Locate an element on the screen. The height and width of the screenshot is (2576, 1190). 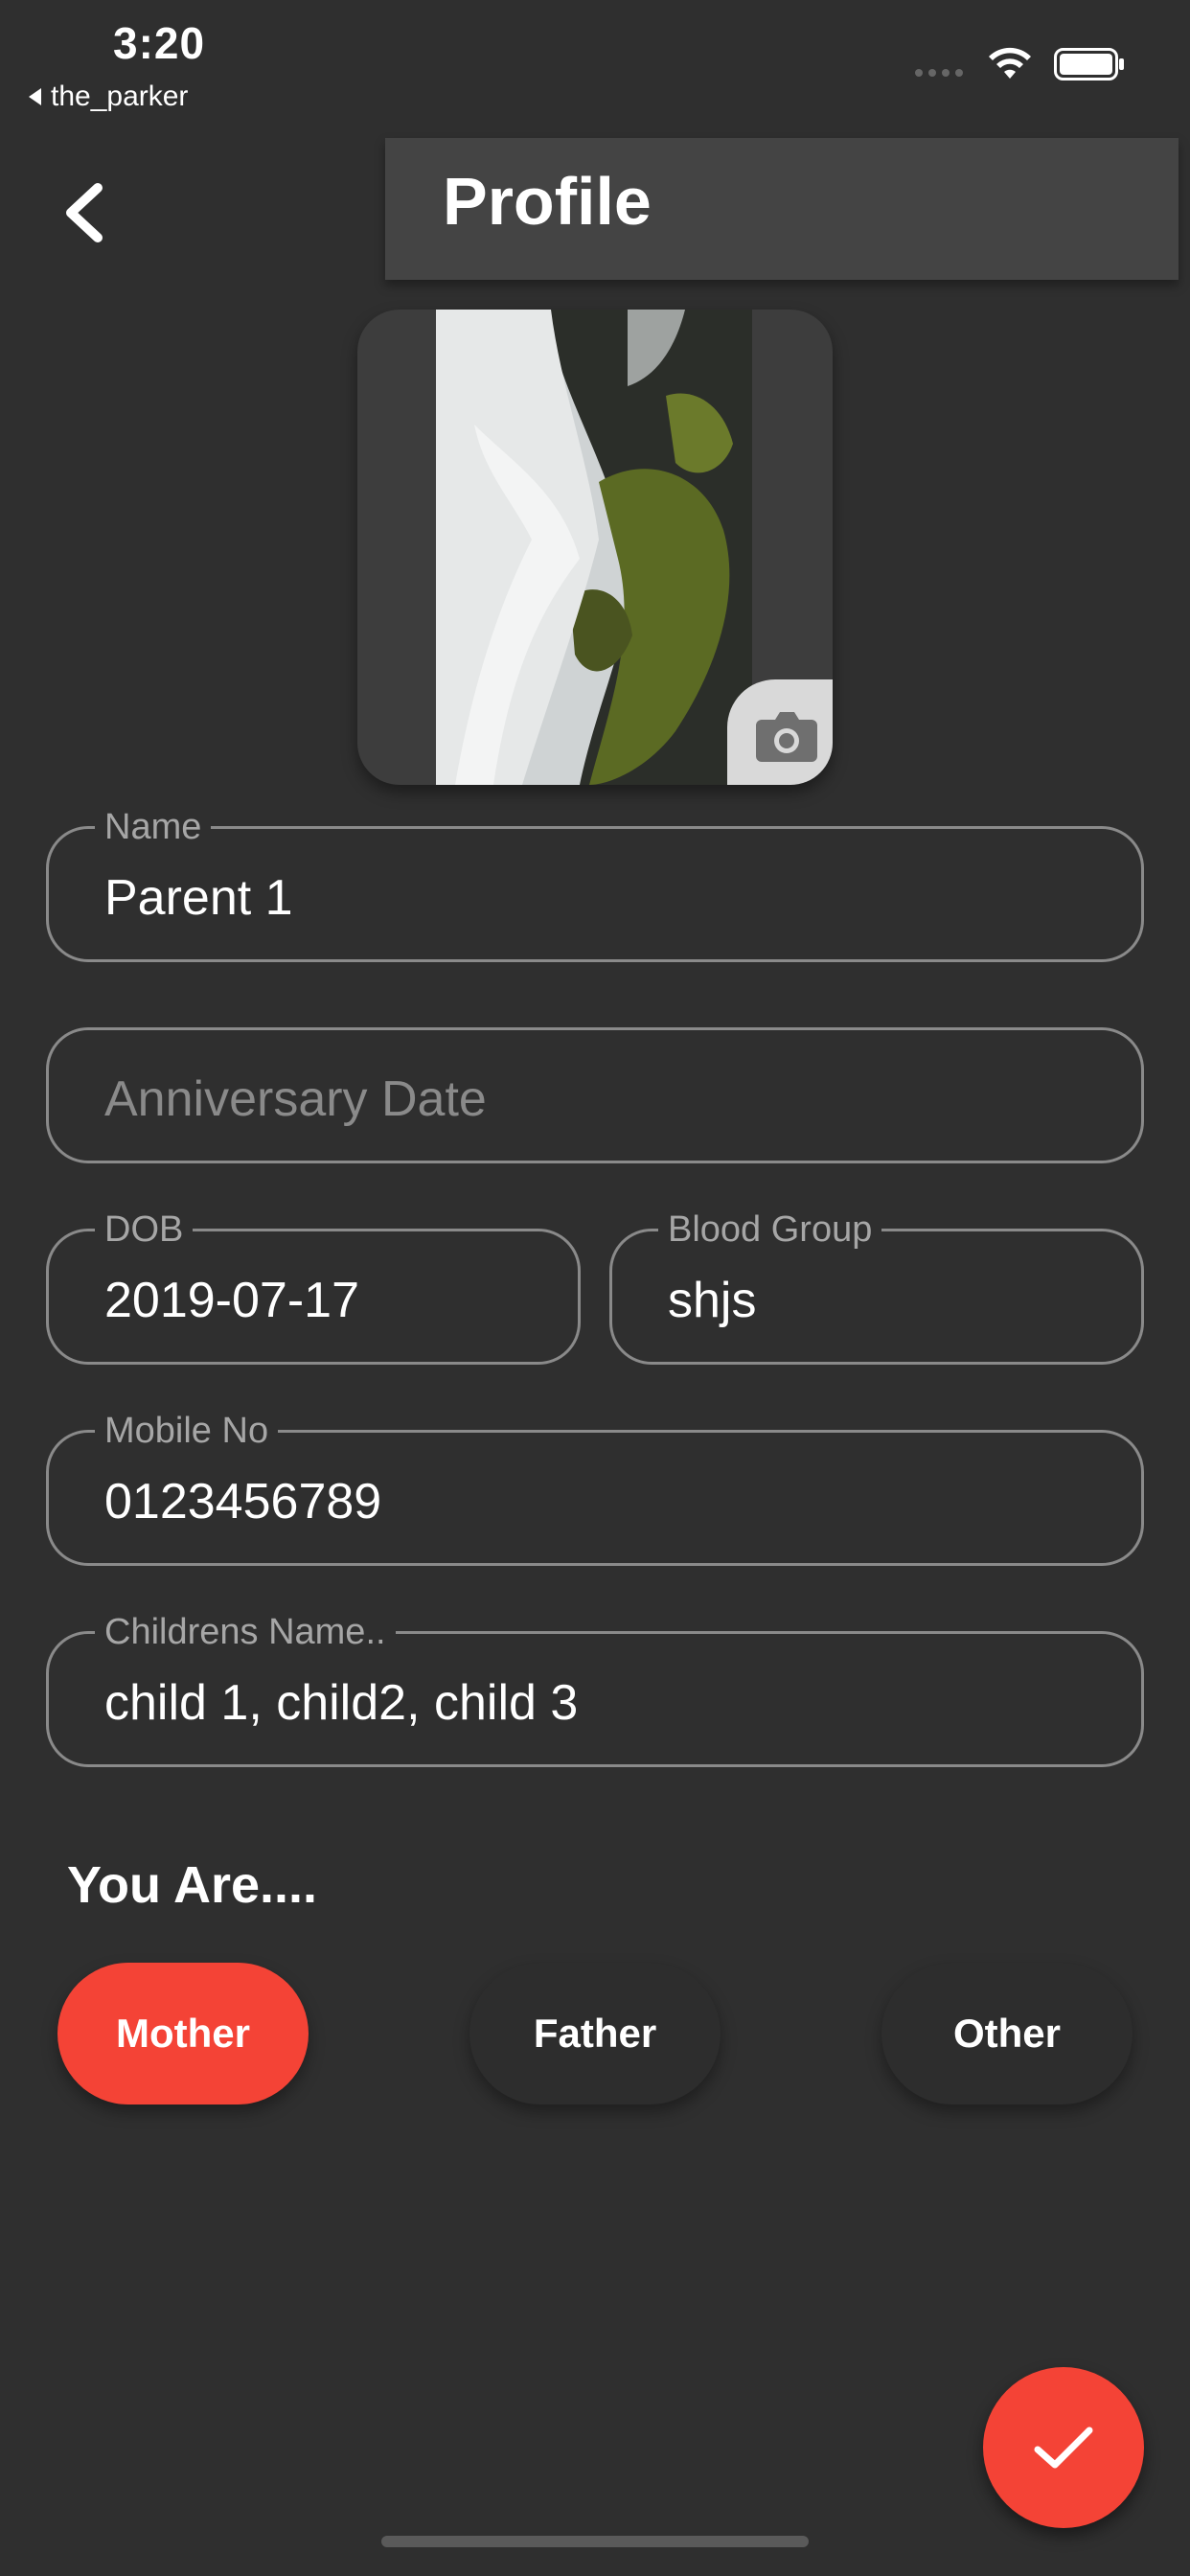
mobile-input is located at coordinates (603, 1502).